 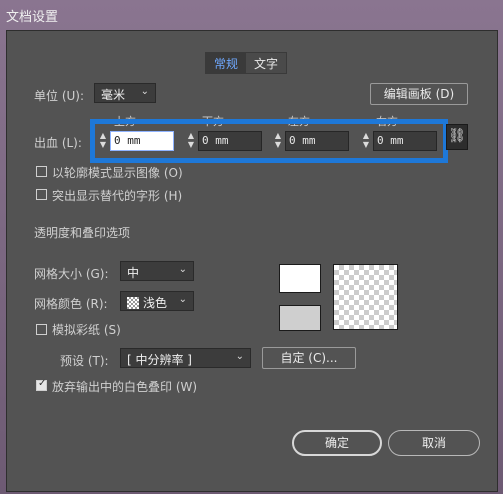 I want to click on transparency-grid-preview, so click(x=365, y=297).